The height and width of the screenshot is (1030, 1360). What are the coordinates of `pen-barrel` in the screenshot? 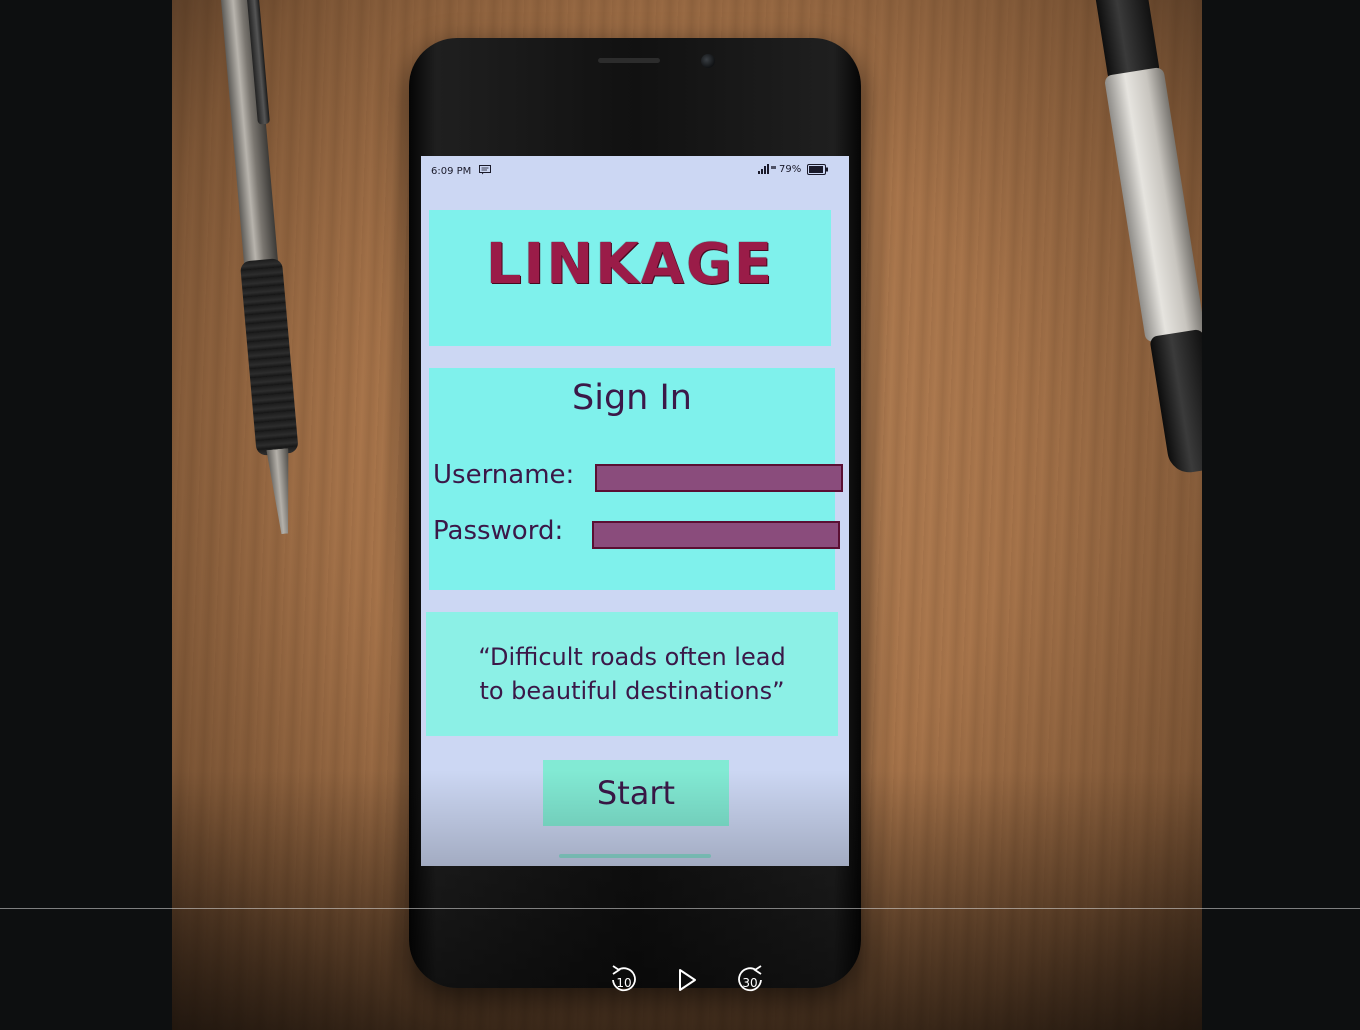 It's located at (249, 138).